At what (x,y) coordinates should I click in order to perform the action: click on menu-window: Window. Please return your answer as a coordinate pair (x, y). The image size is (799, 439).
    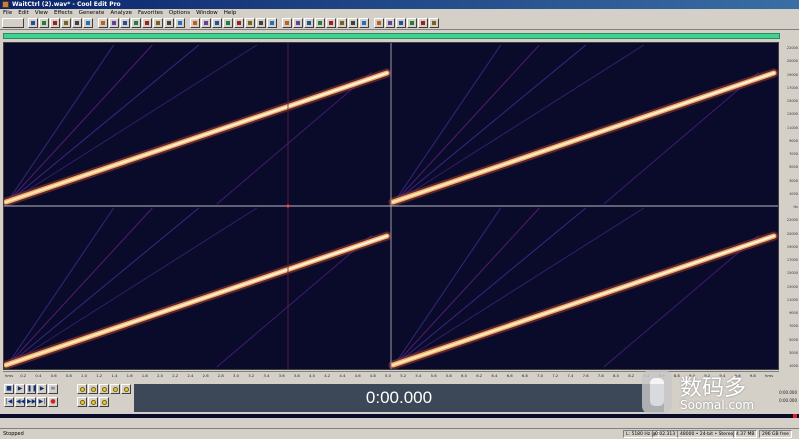
    Looking at the image, I should click on (207, 13).